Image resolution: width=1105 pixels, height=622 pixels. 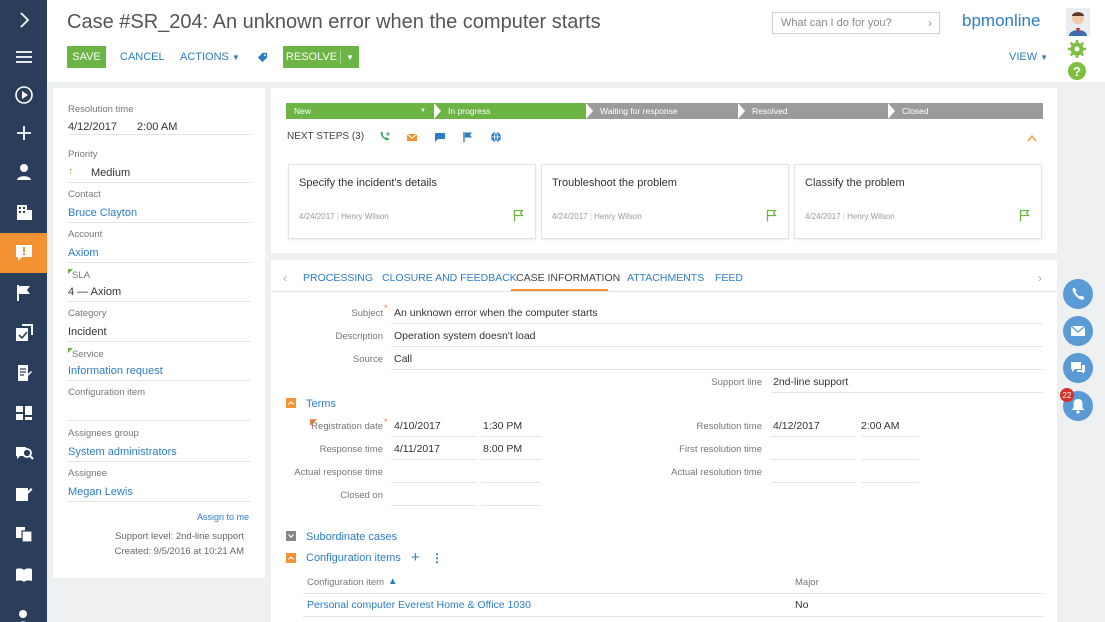 What do you see at coordinates (813, 111) in the screenshot?
I see `stage-resolved: Resolved` at bounding box center [813, 111].